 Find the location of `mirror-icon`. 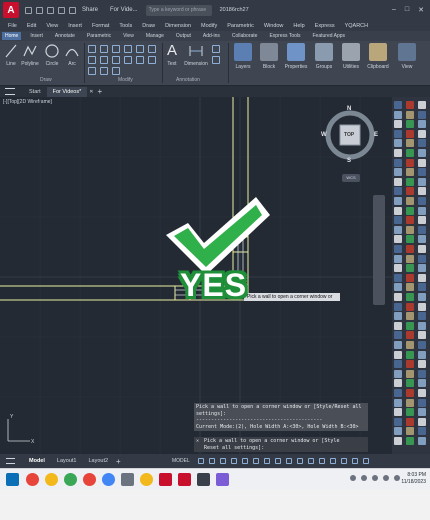

mirror-icon is located at coordinates (152, 49).